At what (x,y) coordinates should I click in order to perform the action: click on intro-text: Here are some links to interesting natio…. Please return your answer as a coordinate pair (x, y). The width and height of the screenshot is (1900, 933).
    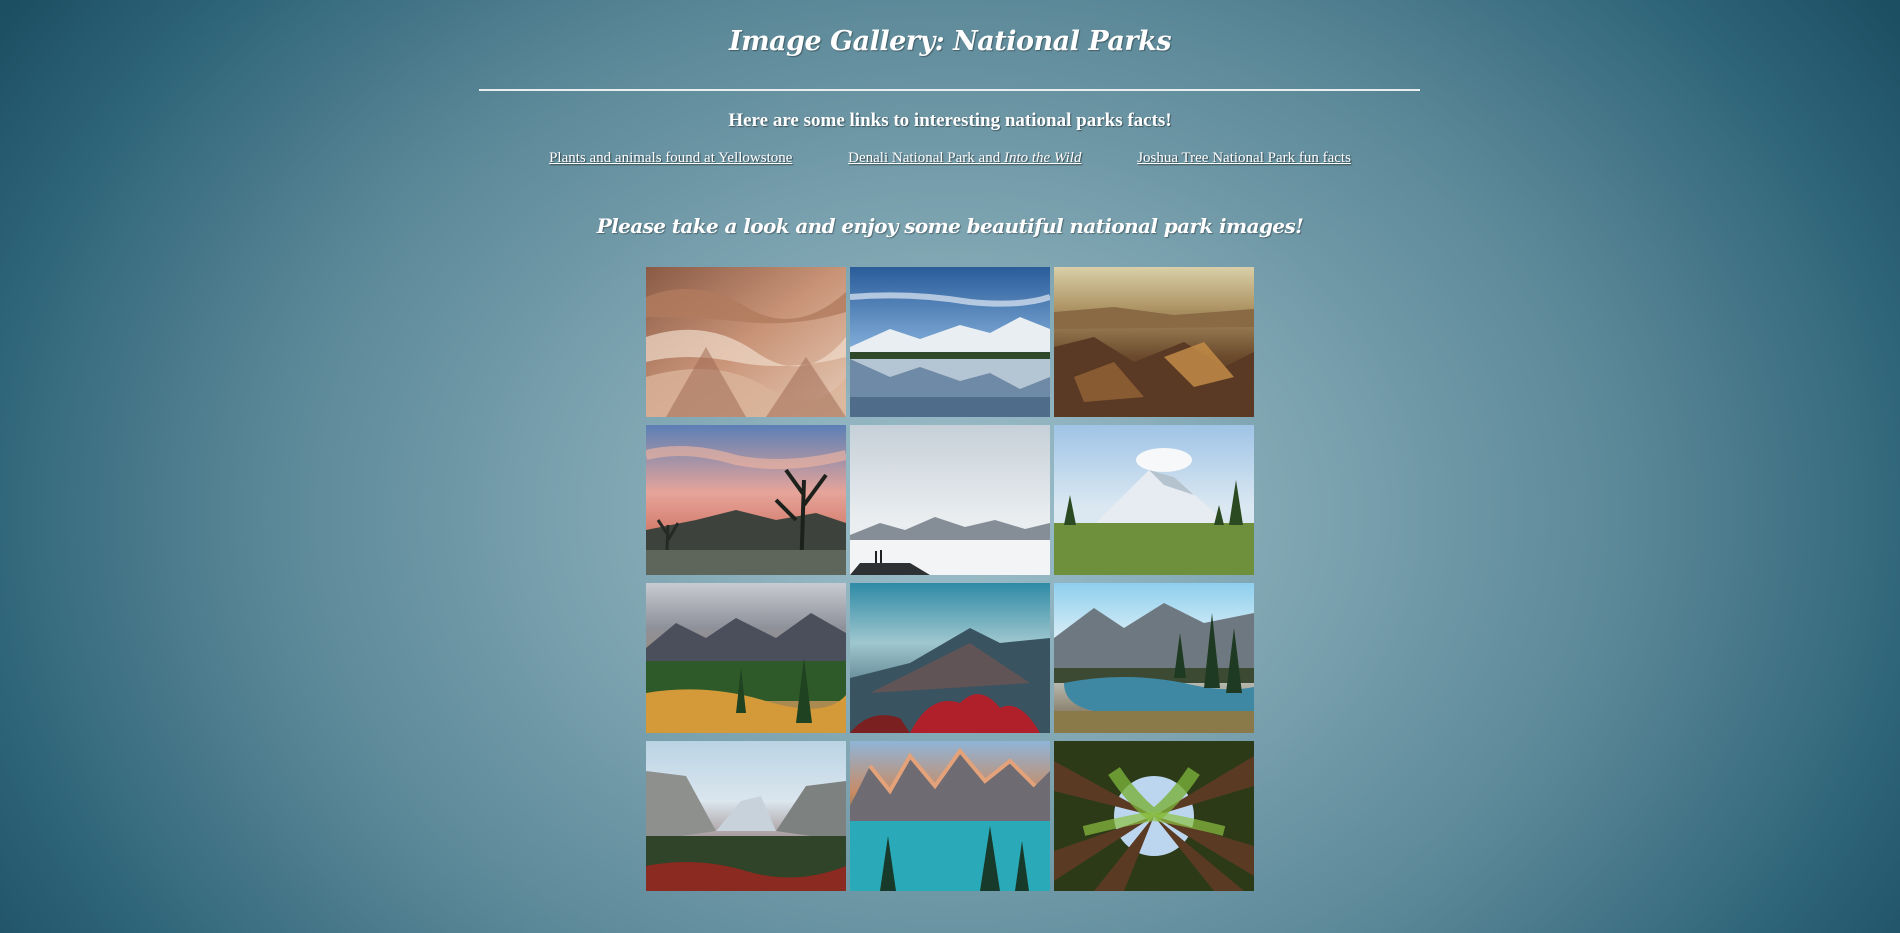
    Looking at the image, I should click on (950, 120).